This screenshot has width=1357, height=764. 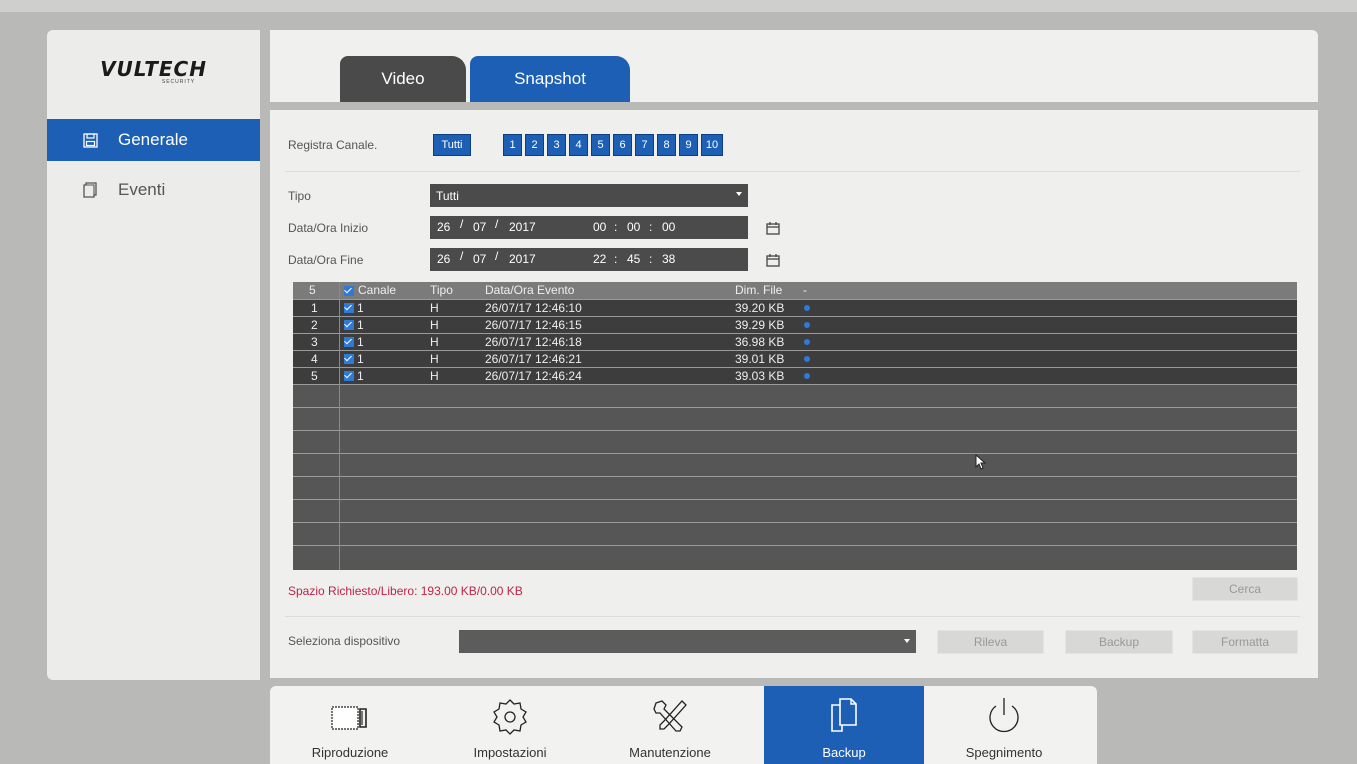 What do you see at coordinates (533, 325) in the screenshot?
I see `row-datetime: 26/07/17 12:46:15` at bounding box center [533, 325].